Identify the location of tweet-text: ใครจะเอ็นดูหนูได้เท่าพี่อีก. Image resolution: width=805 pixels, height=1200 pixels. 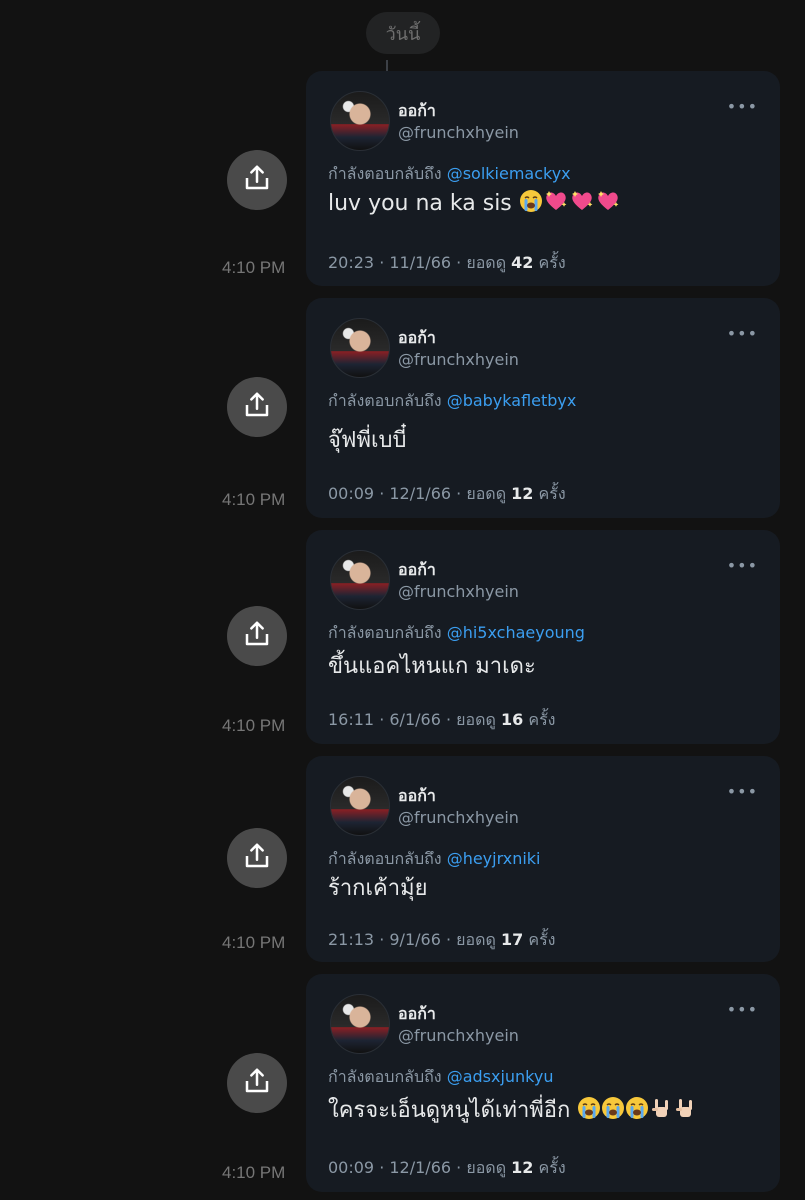
(512, 1109).